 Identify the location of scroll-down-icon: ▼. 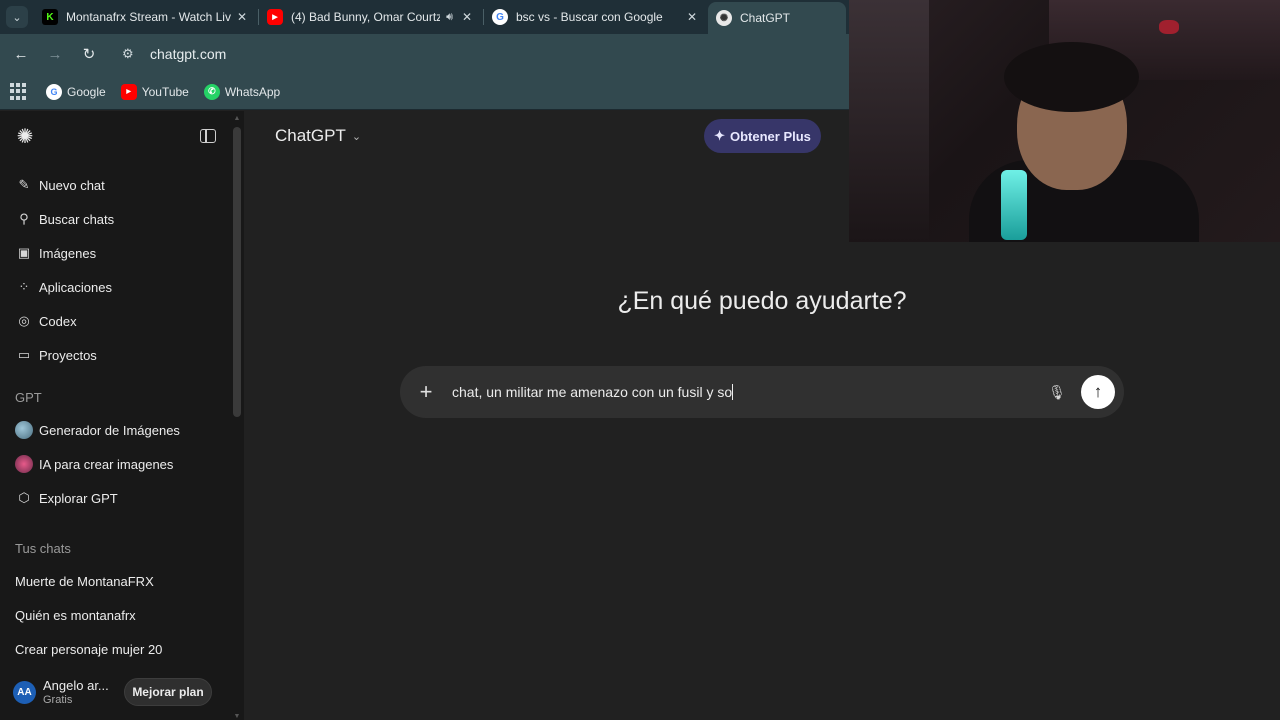
(237, 716).